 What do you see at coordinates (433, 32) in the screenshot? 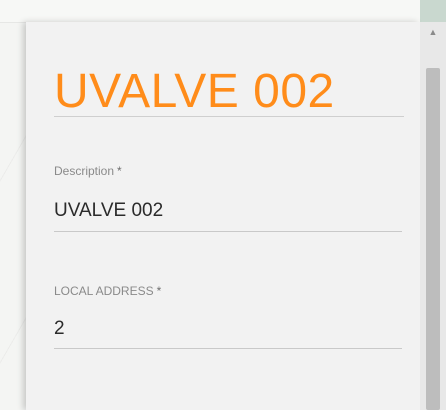
I see `scroll-up-arrow-icon: ▲` at bounding box center [433, 32].